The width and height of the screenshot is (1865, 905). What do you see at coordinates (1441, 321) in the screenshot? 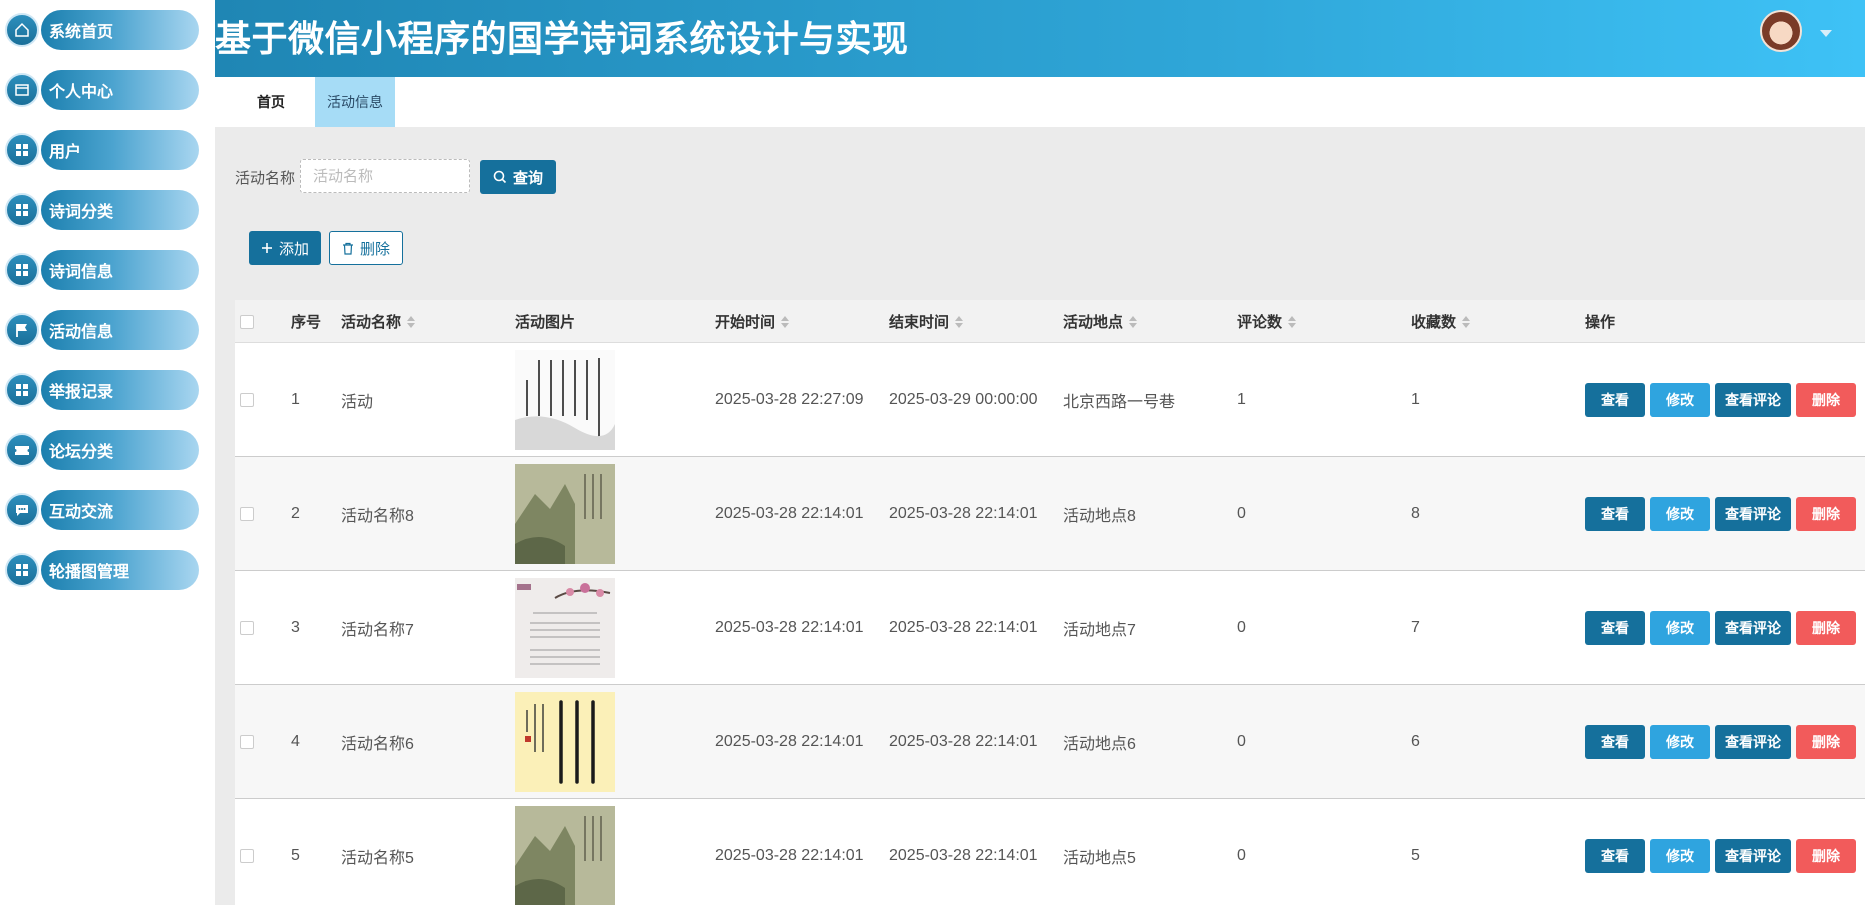
I see `header-favorites: 收藏数` at bounding box center [1441, 321].